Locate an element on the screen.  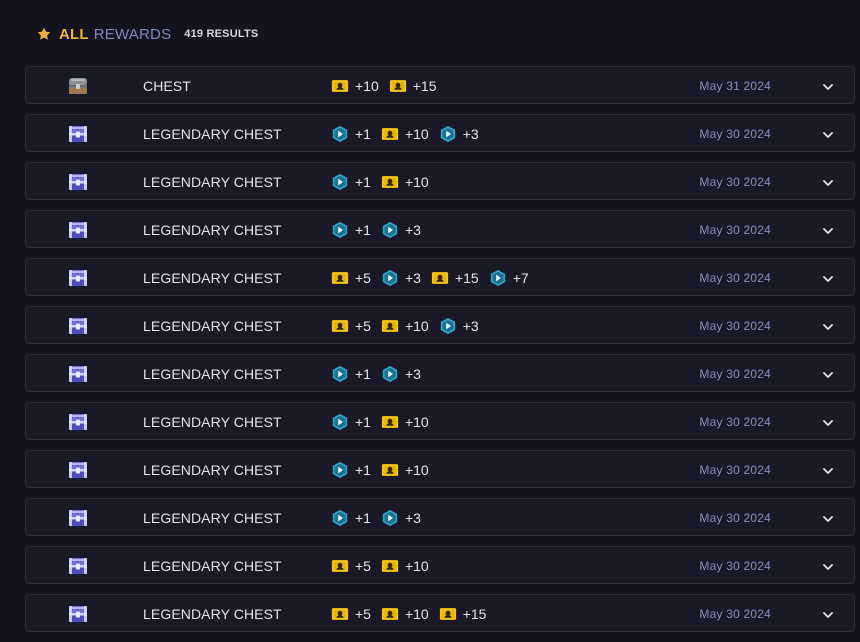
reward-row: CHEST +10 +15 May 31 2024 is located at coordinates (440, 85).